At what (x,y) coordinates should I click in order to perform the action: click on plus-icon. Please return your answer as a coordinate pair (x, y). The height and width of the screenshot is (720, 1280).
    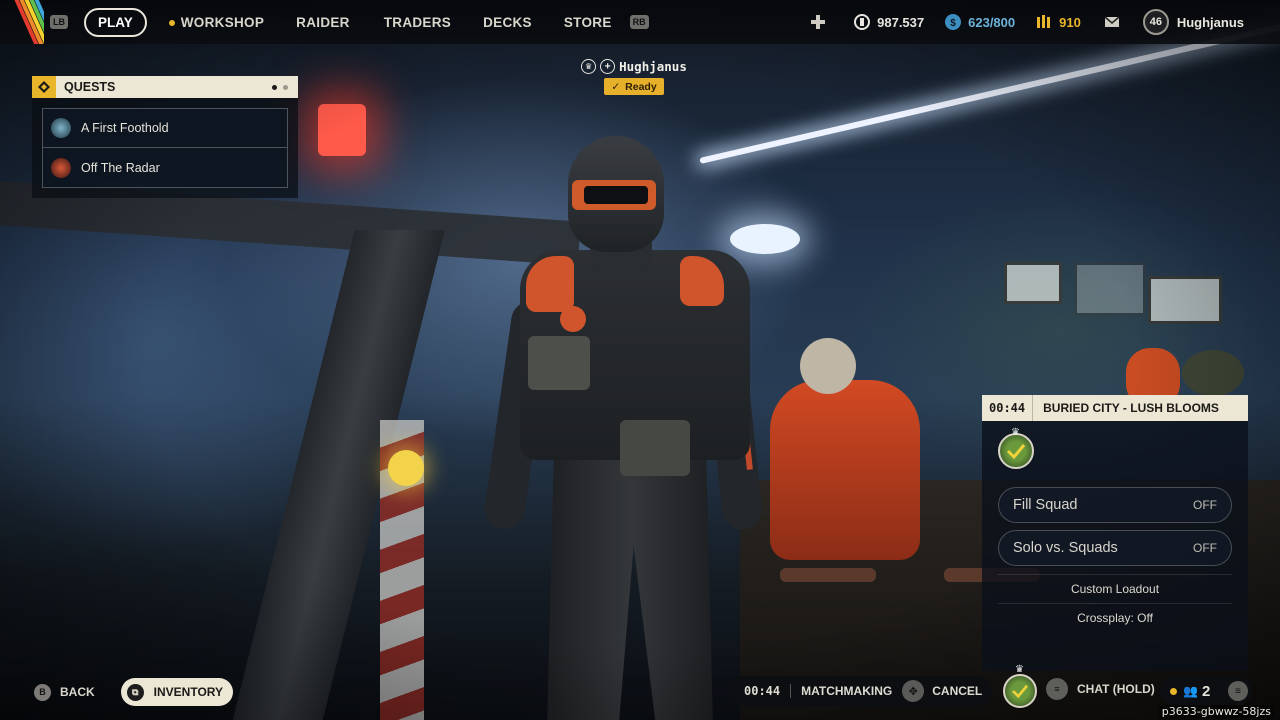
    Looking at the image, I should click on (818, 22).